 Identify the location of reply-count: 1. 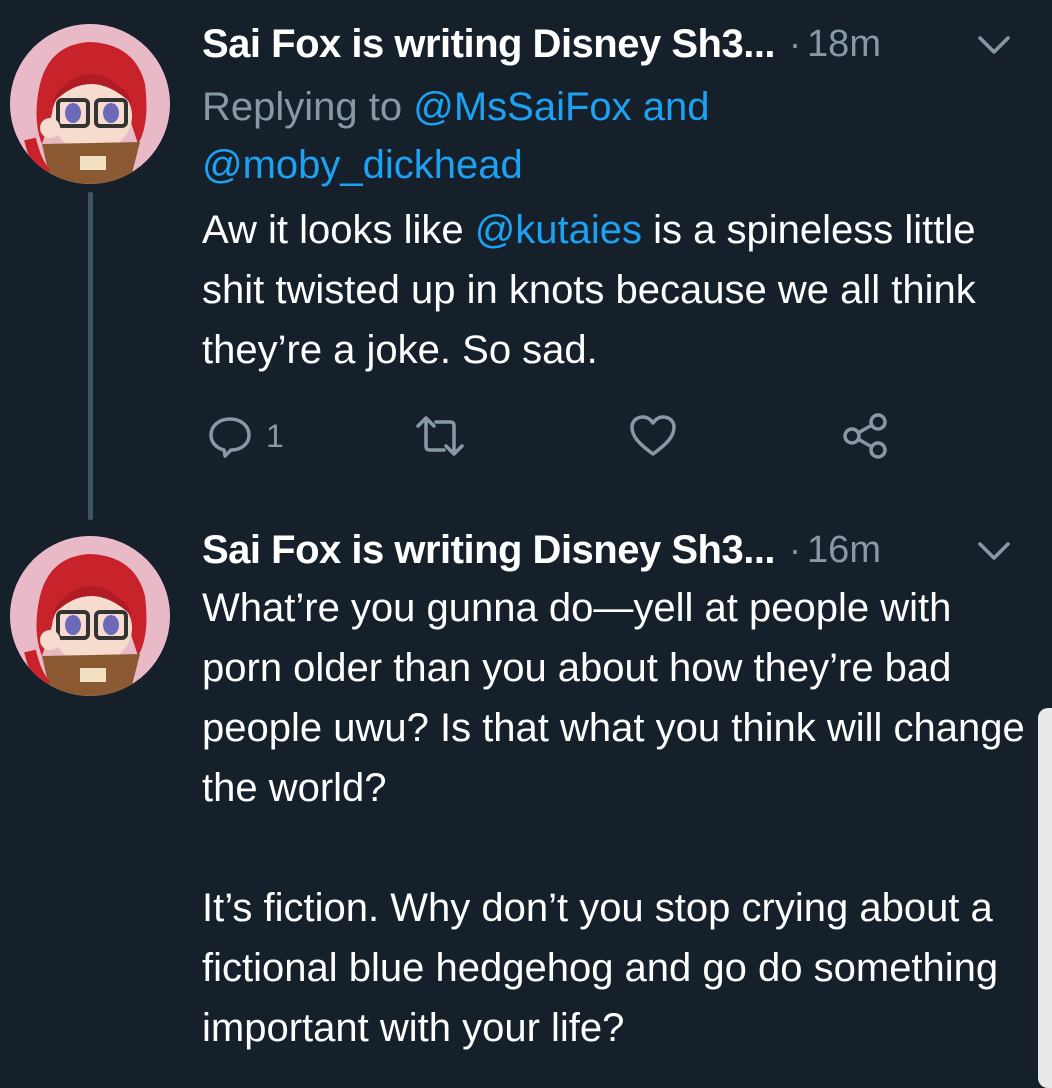
(275, 435).